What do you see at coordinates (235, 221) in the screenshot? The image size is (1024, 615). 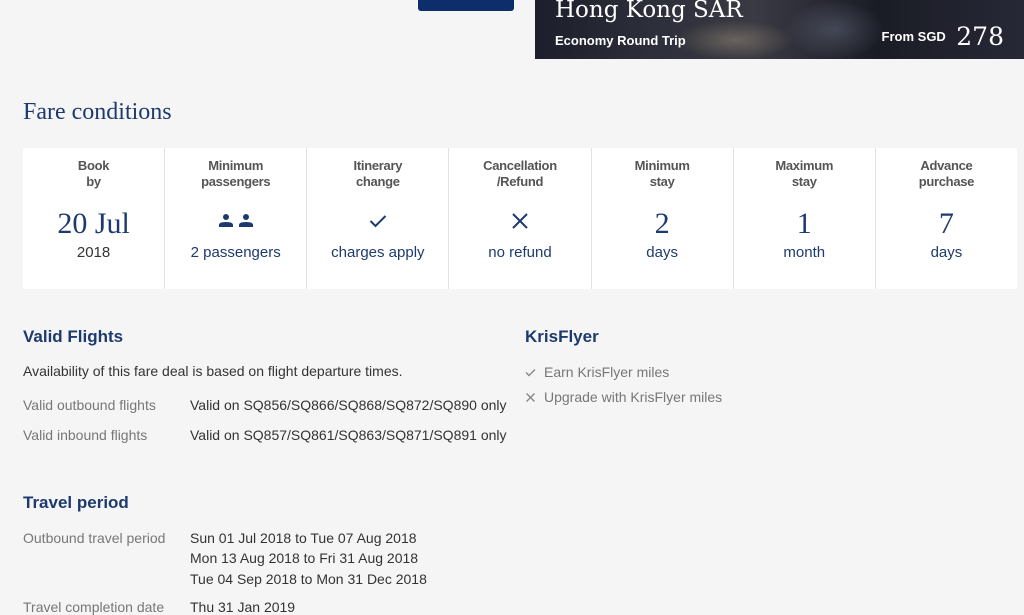 I see `two-person-icon` at bounding box center [235, 221].